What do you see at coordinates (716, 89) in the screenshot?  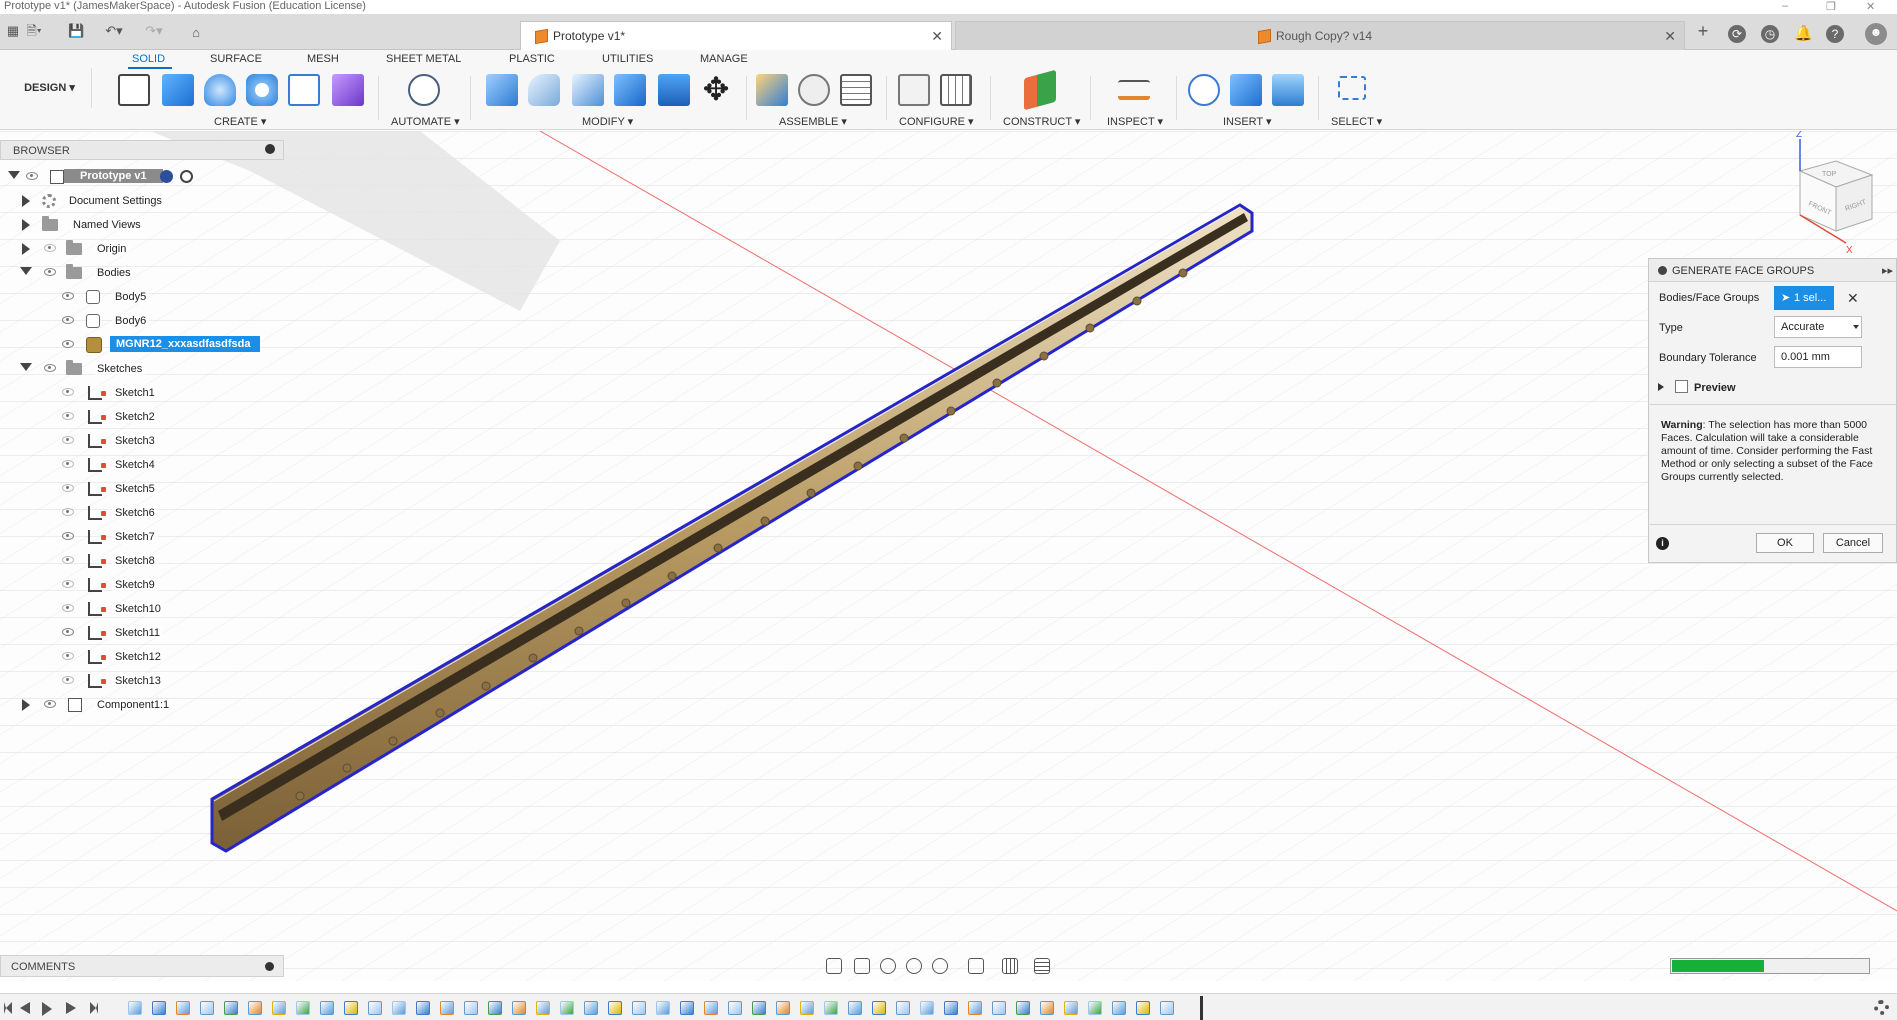 I see `move-copy-icon: ✥` at bounding box center [716, 89].